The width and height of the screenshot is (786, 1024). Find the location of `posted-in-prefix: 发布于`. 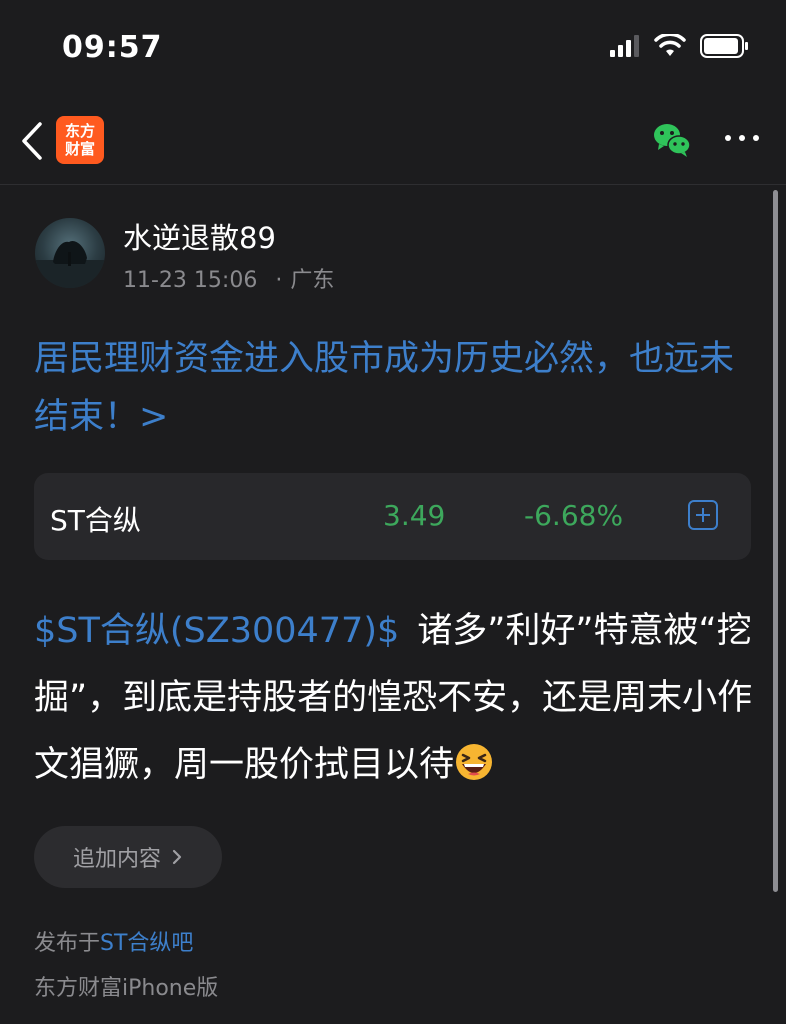

posted-in-prefix: 发布于 is located at coordinates (67, 943).